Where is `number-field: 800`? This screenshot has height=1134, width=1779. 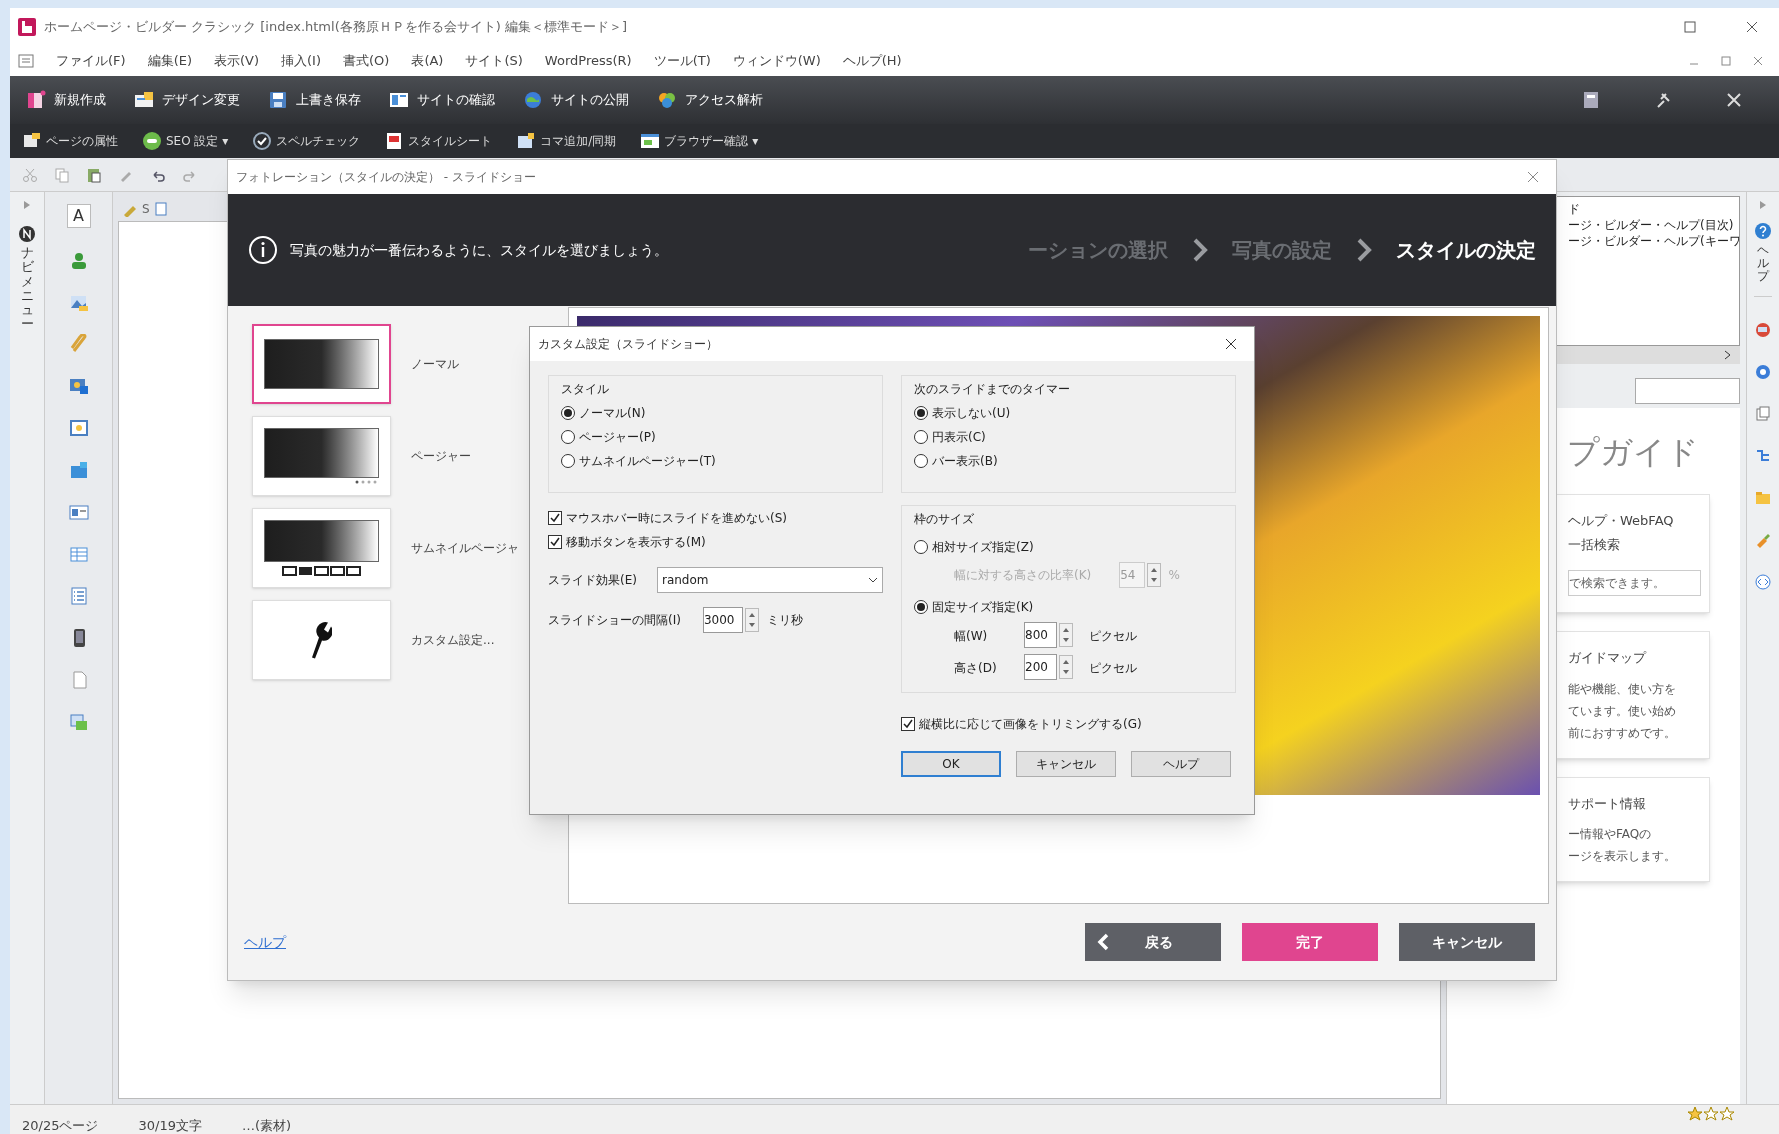 number-field: 800 is located at coordinates (1040, 635).